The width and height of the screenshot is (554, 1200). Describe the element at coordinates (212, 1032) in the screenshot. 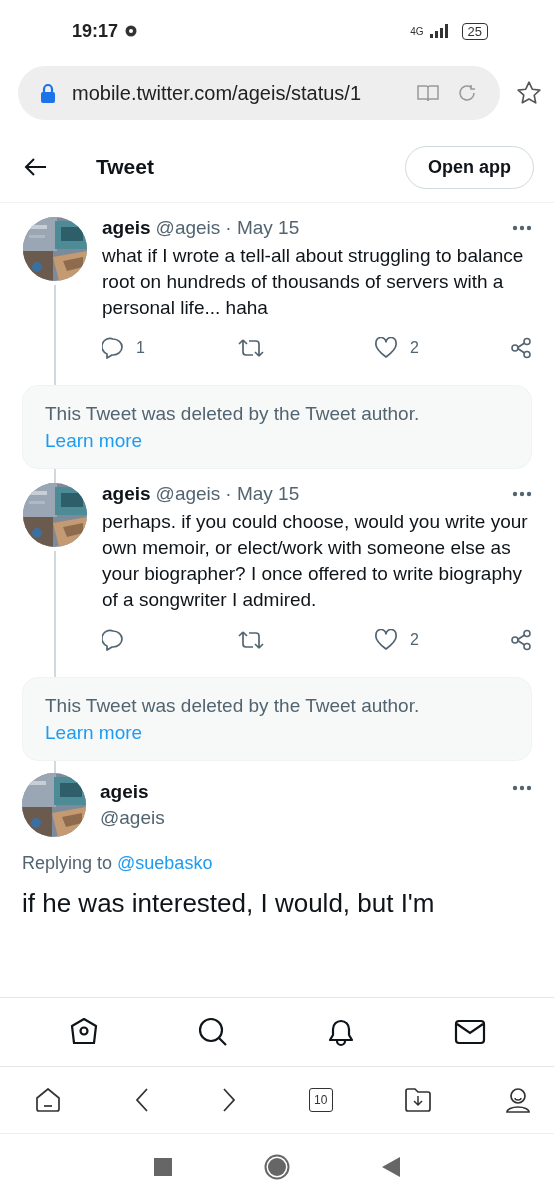

I see `search-icon` at that location.